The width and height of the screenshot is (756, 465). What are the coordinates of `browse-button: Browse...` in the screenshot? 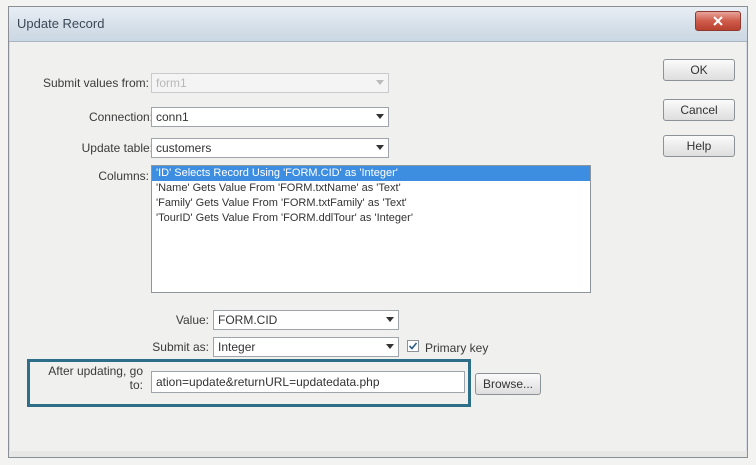 It's located at (508, 384).